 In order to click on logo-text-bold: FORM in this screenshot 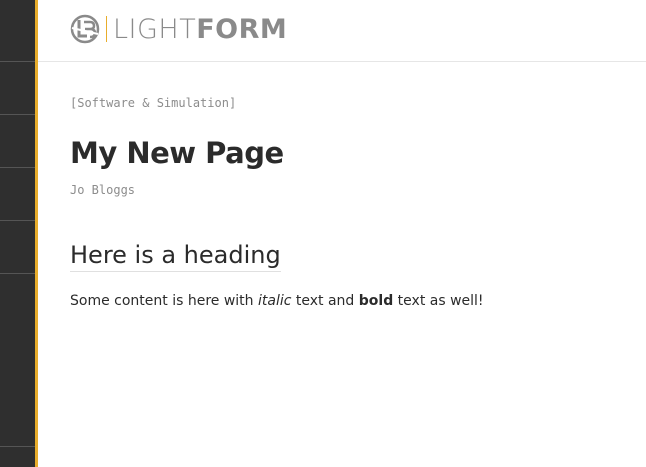, I will do `click(242, 29)`.